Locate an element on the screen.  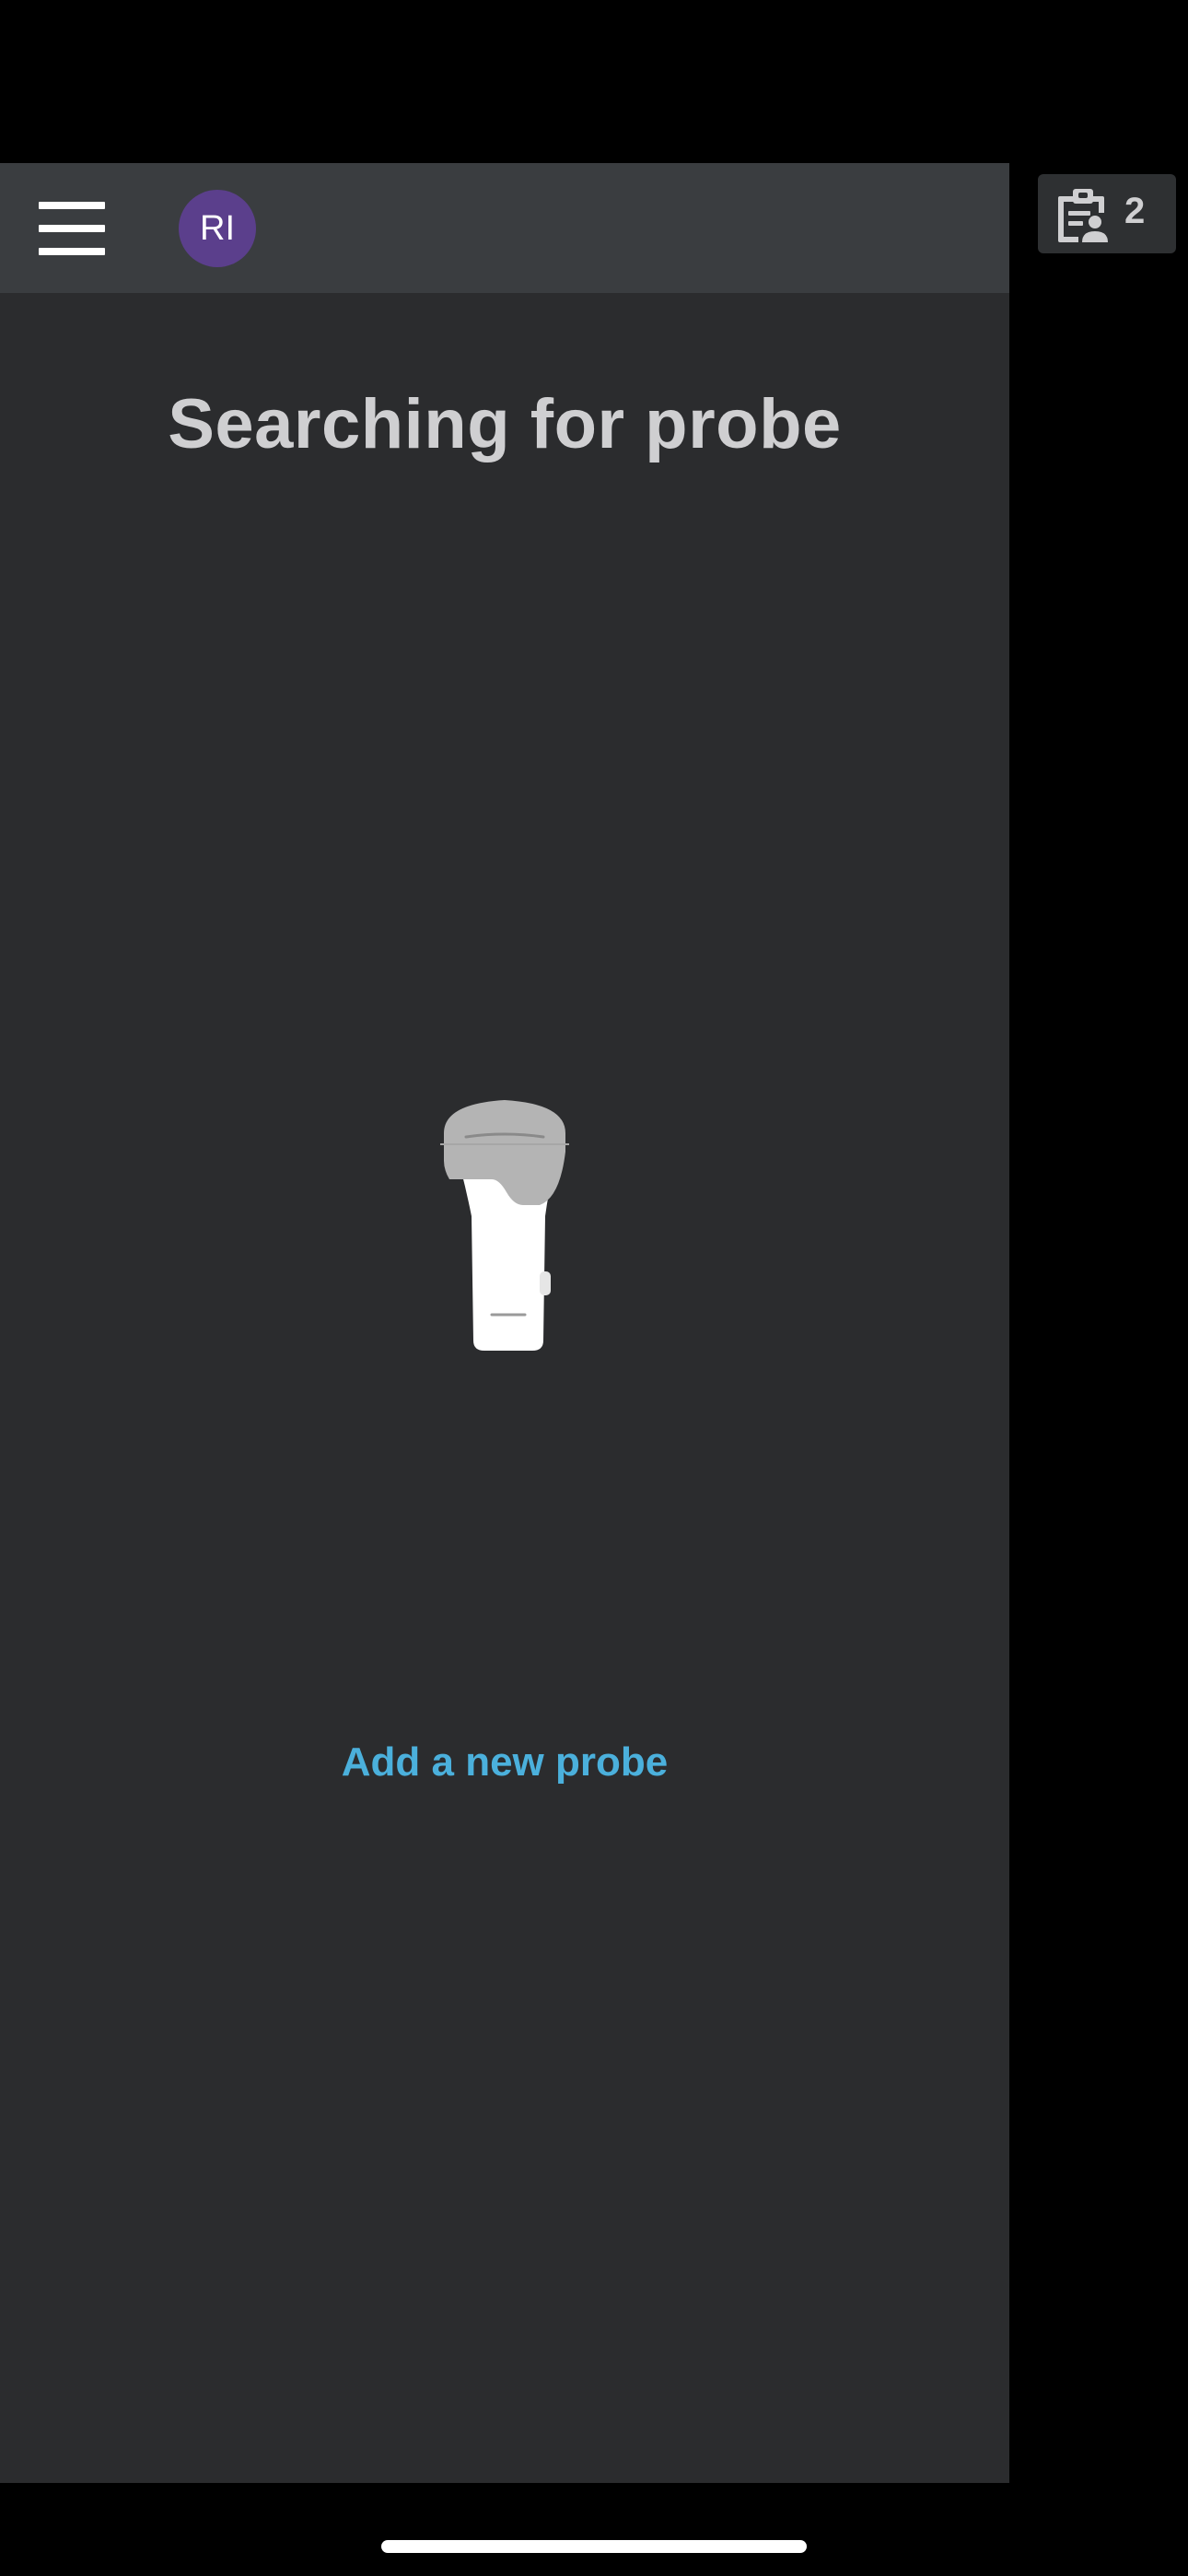
header-bar: RI is located at coordinates (504, 228).